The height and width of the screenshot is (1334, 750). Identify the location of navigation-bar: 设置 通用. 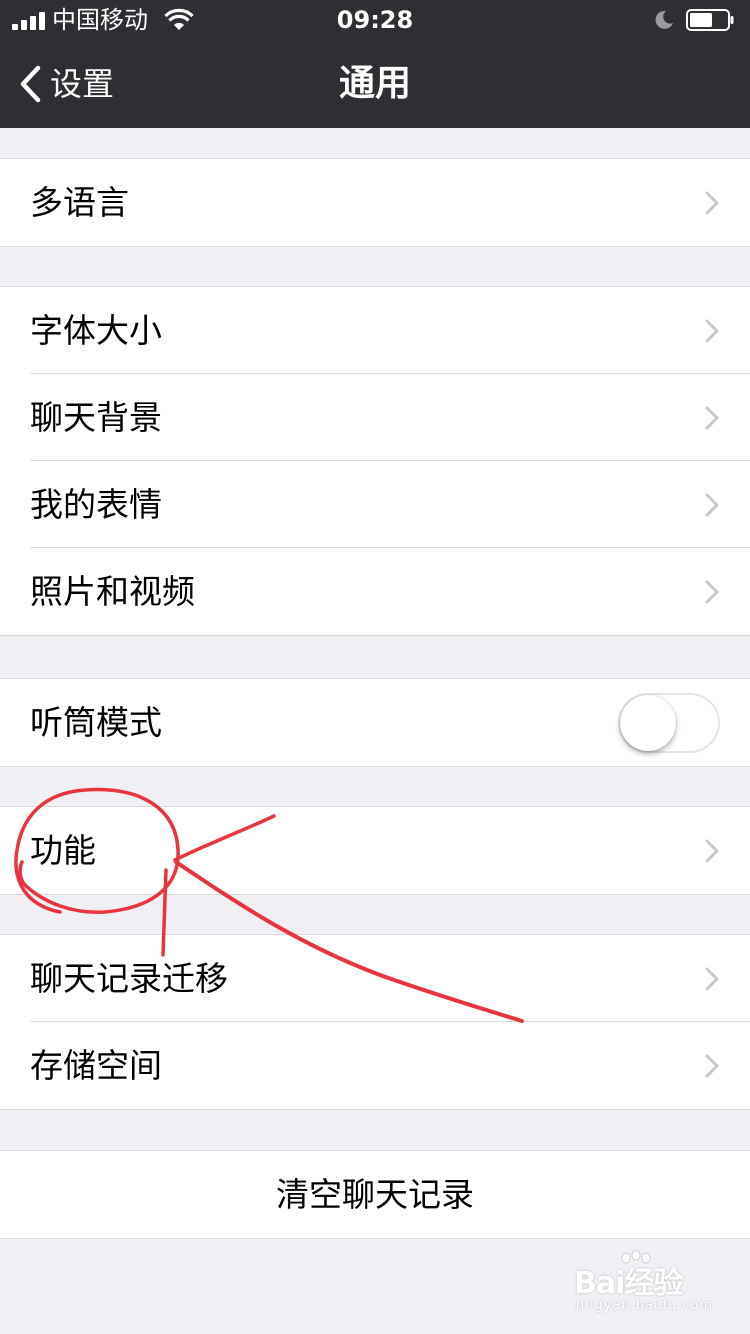
(375, 84).